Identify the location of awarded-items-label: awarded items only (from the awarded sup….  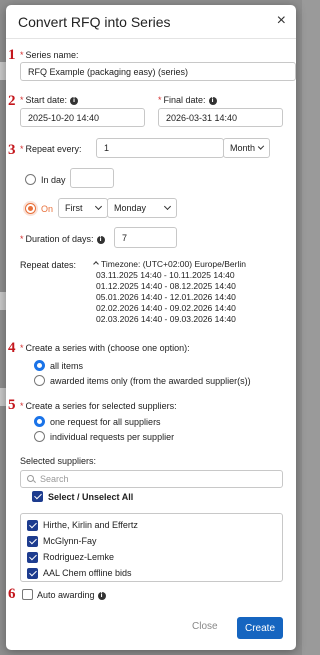
(150, 381).